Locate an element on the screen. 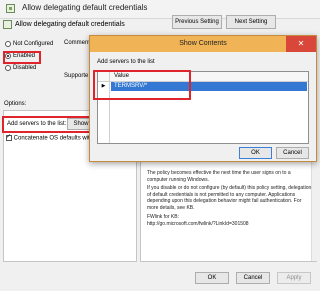  close-icon: ✕ is located at coordinates (301, 44).